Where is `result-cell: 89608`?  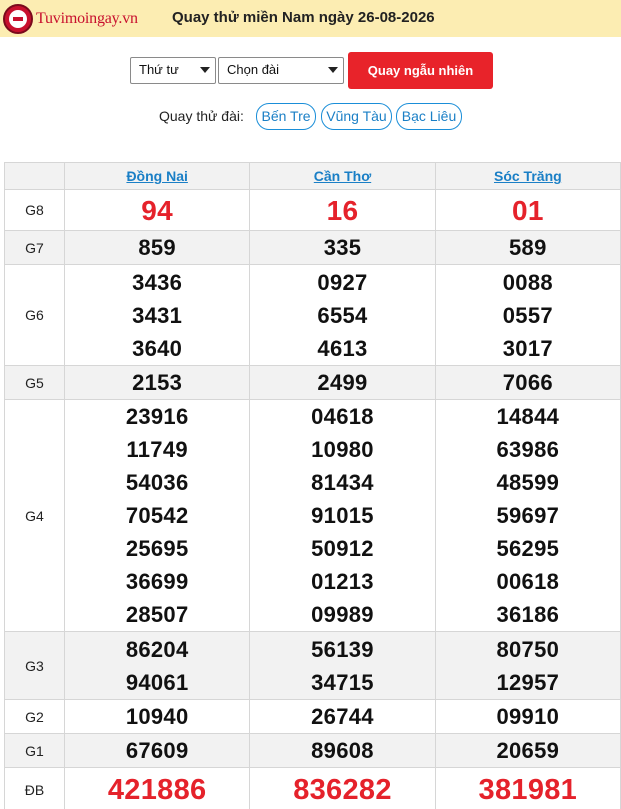 result-cell: 89608 is located at coordinates (342, 750).